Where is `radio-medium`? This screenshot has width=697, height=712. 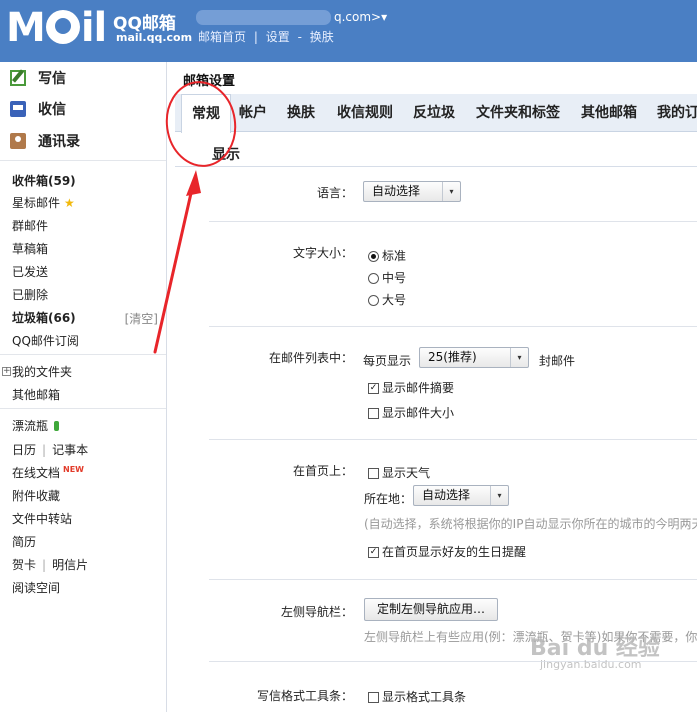
radio-medium is located at coordinates (373, 278).